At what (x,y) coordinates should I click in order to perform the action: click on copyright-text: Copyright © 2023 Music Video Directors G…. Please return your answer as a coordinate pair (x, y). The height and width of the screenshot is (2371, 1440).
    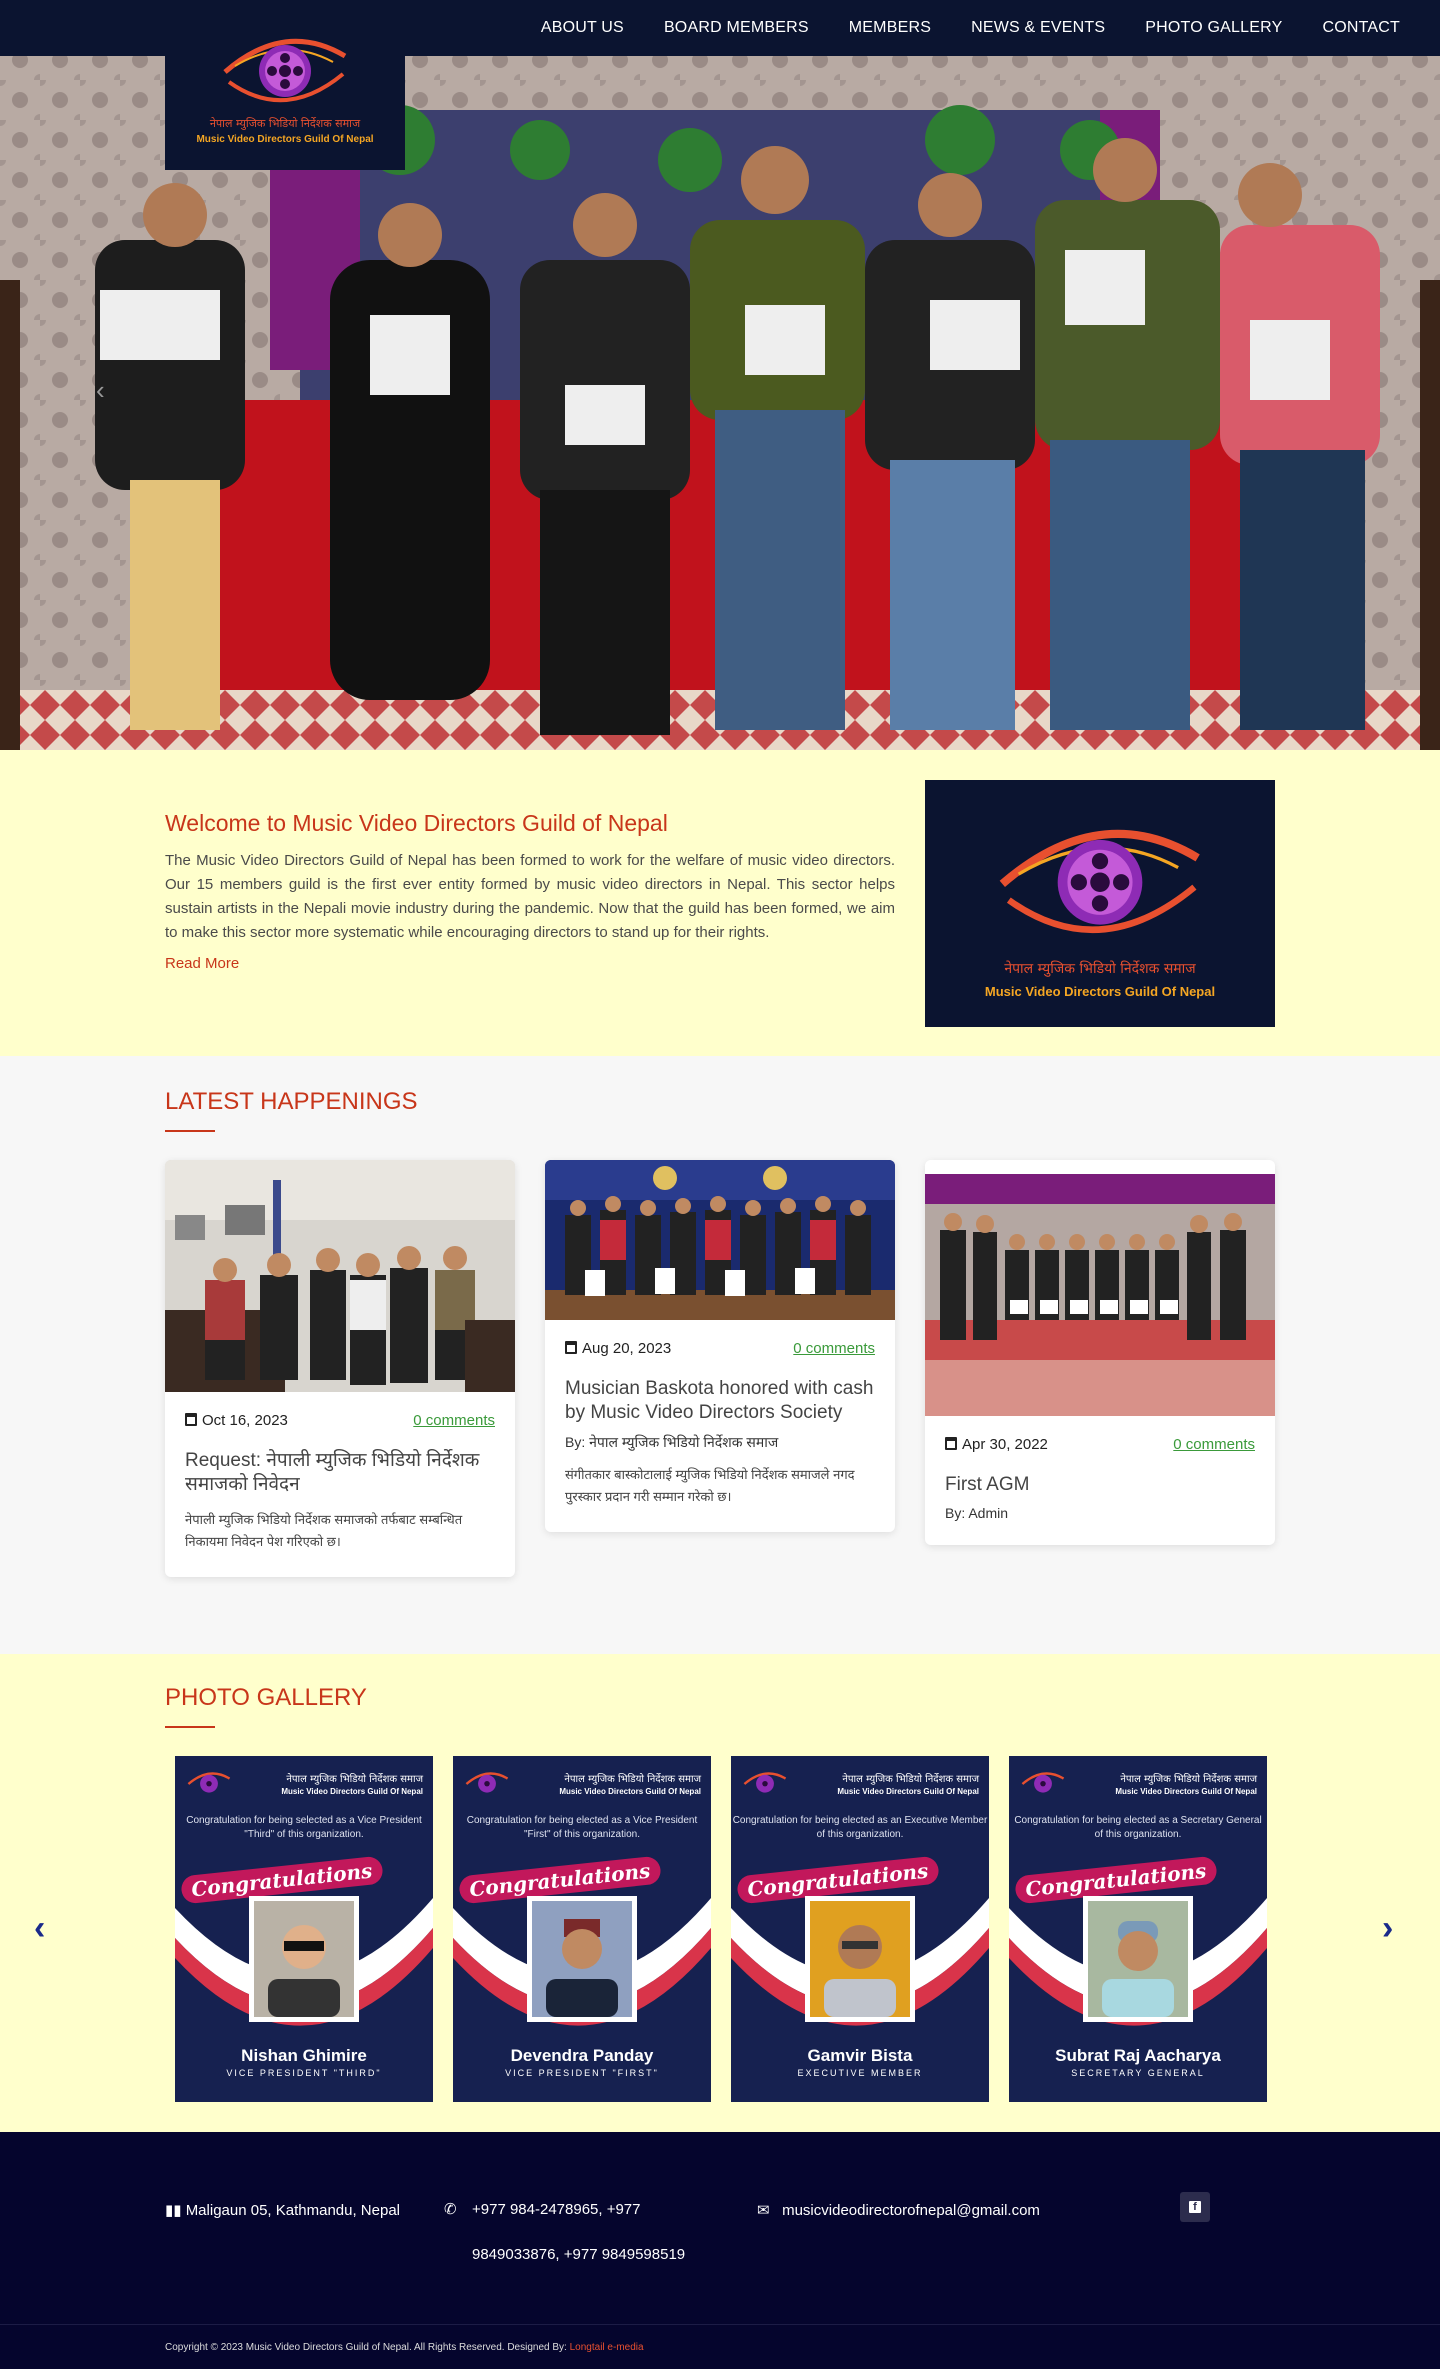
    Looking at the image, I should click on (366, 2347).